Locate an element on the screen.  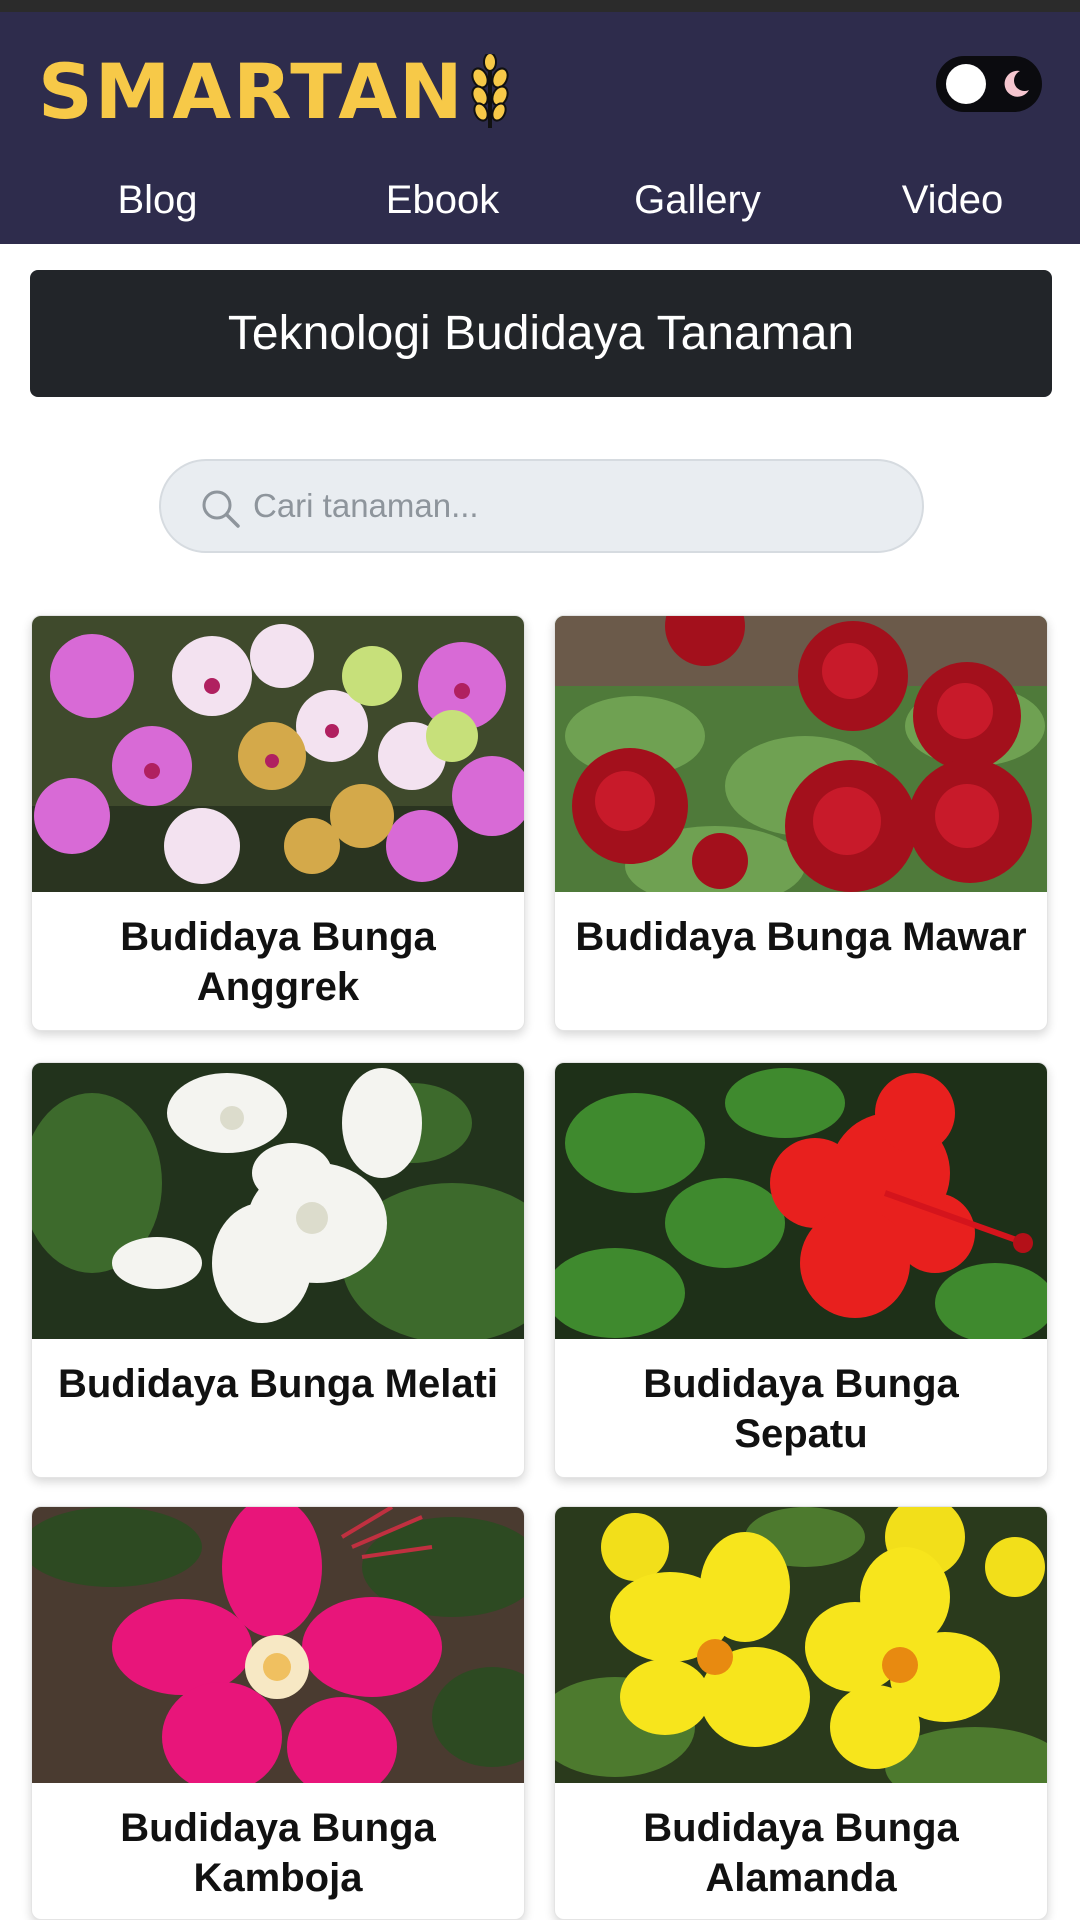
card-alamanda: Budidaya Bunga Alamanda is located at coordinates (801, 1713).